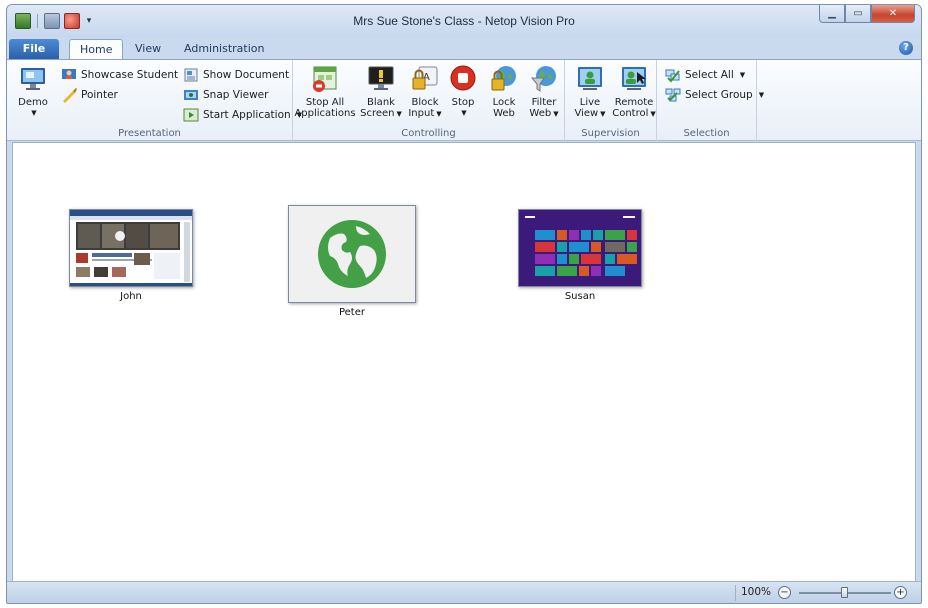 The image size is (928, 608). I want to click on snap-viewer-button: Snap Viewer, so click(225, 95).